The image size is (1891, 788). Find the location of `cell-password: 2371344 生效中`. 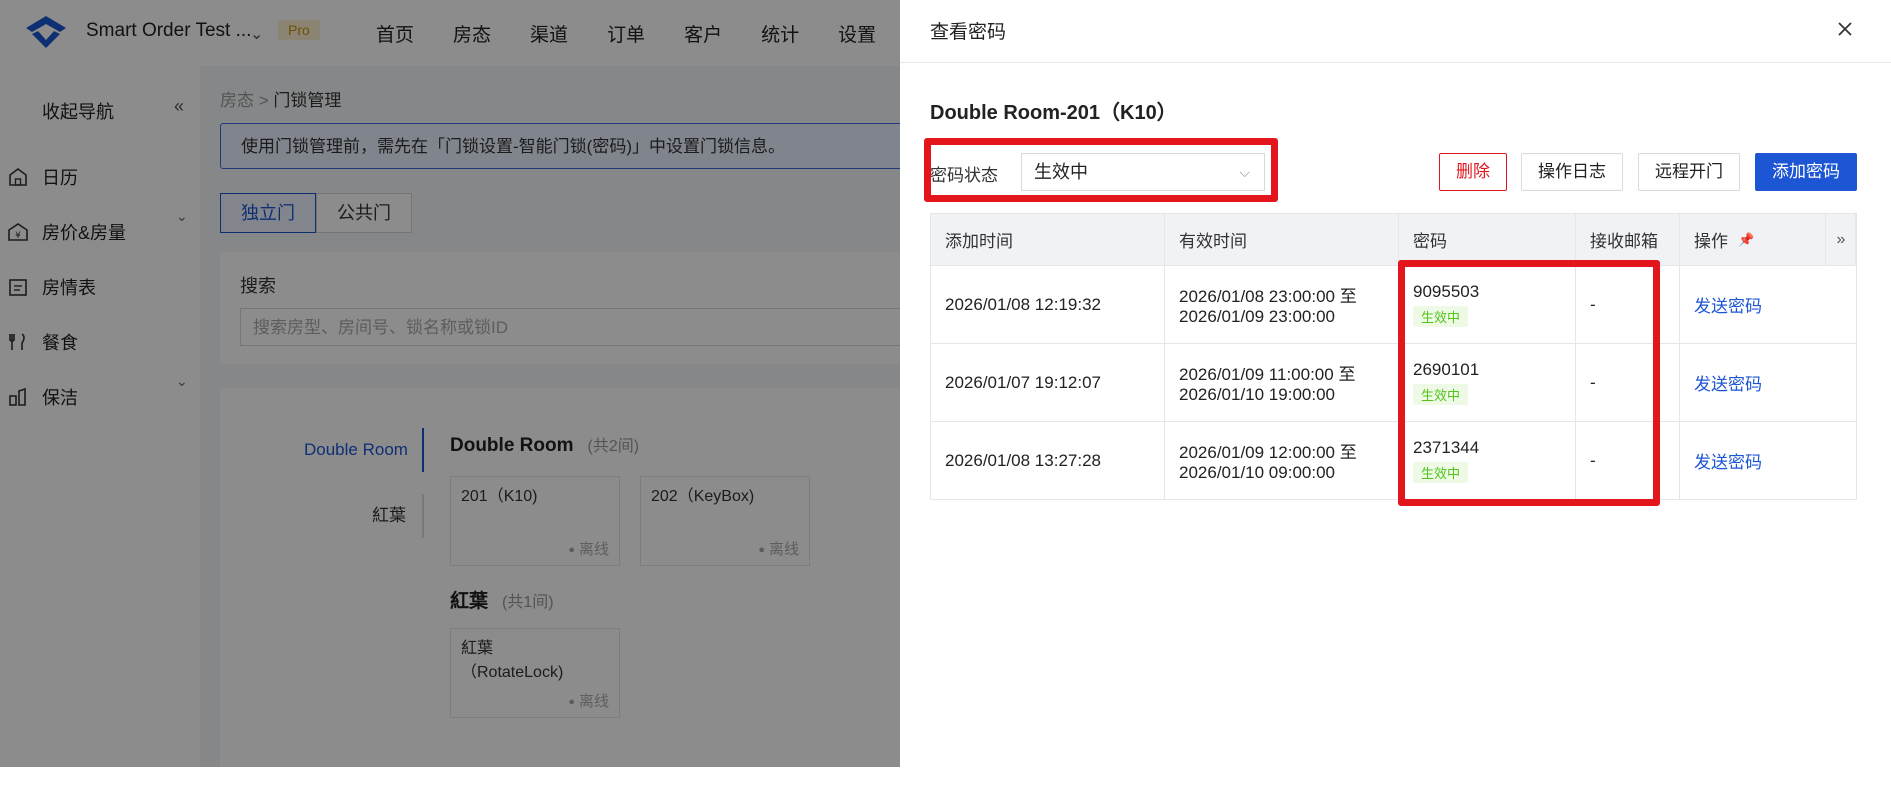

cell-password: 2371344 生效中 is located at coordinates (1487, 460).